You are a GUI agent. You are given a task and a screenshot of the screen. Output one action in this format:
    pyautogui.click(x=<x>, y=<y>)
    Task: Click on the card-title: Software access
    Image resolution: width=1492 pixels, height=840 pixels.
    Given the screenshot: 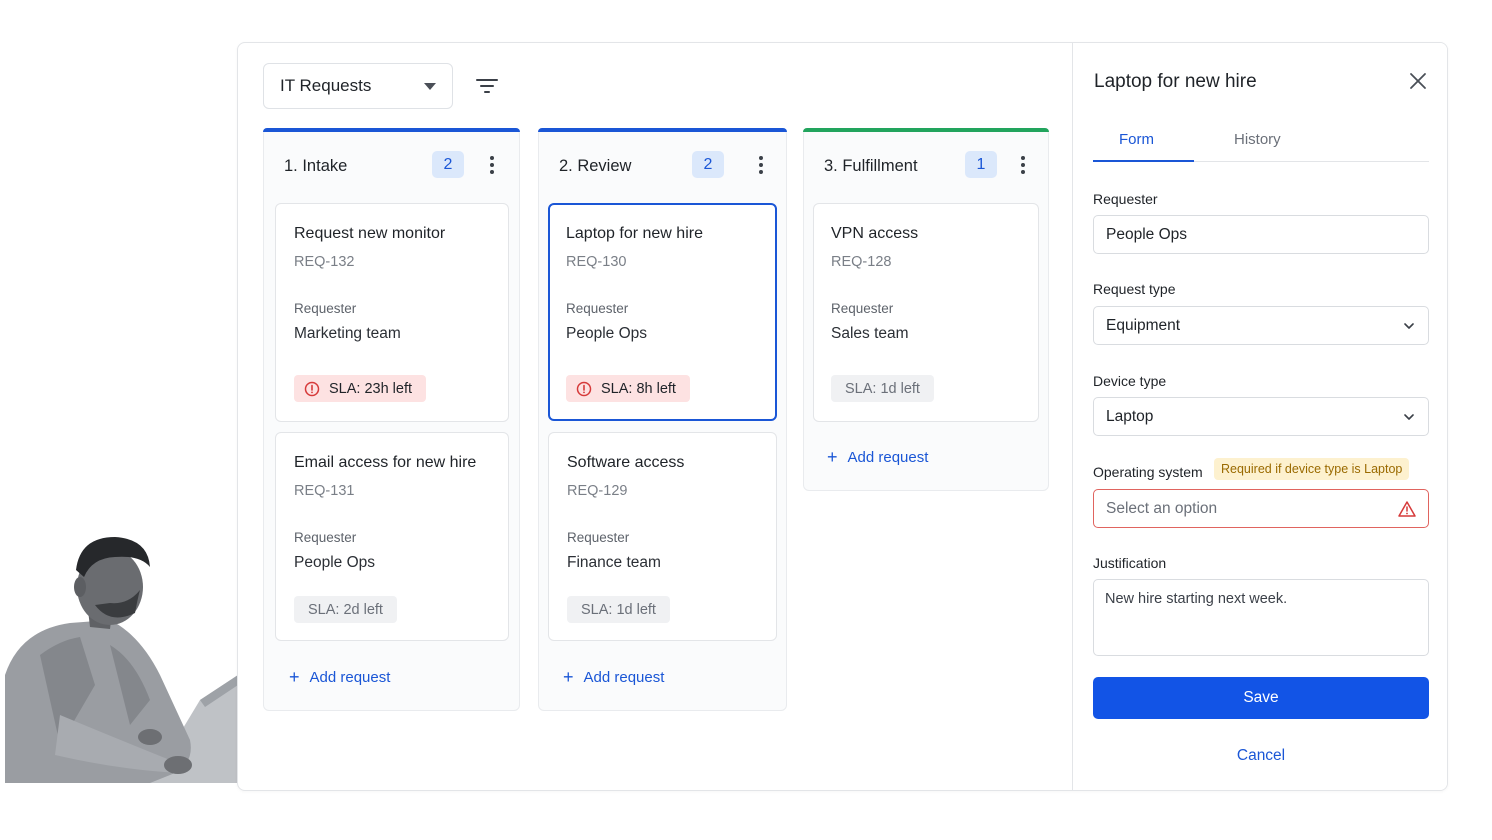 What is the action you would take?
    pyautogui.click(x=626, y=462)
    